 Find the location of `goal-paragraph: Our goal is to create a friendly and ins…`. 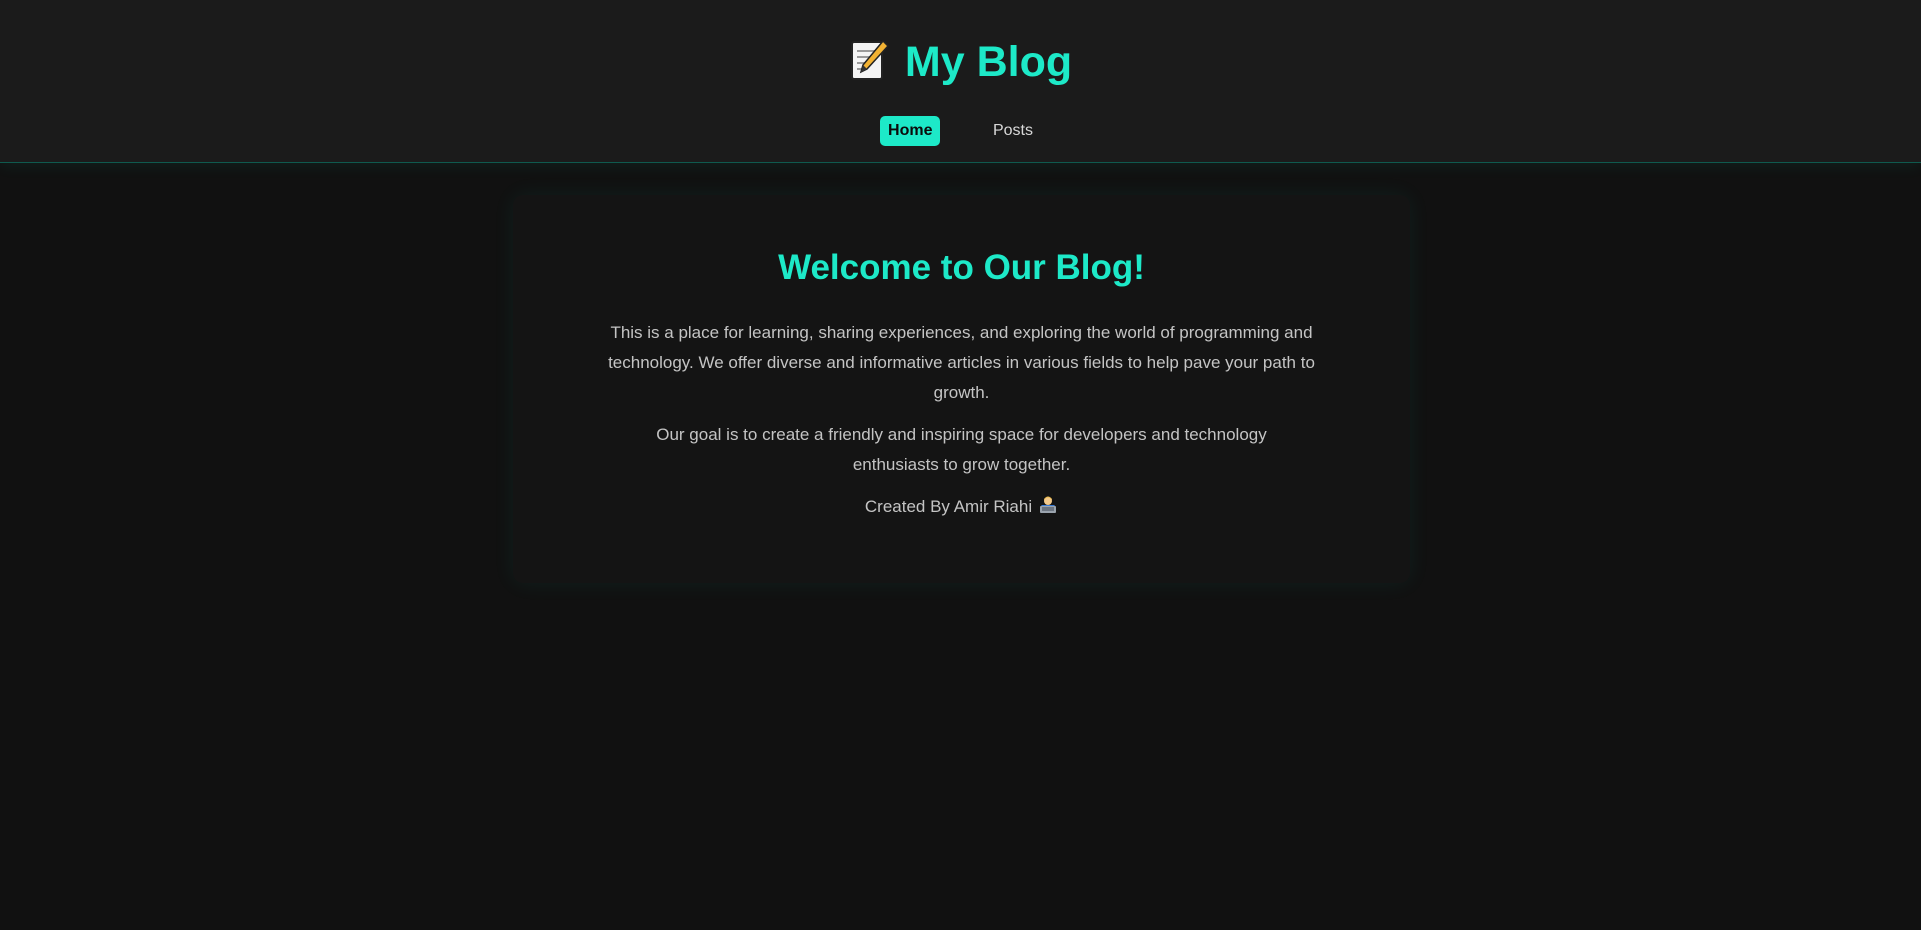

goal-paragraph: Our goal is to create a friendly and ins… is located at coordinates (961, 449).